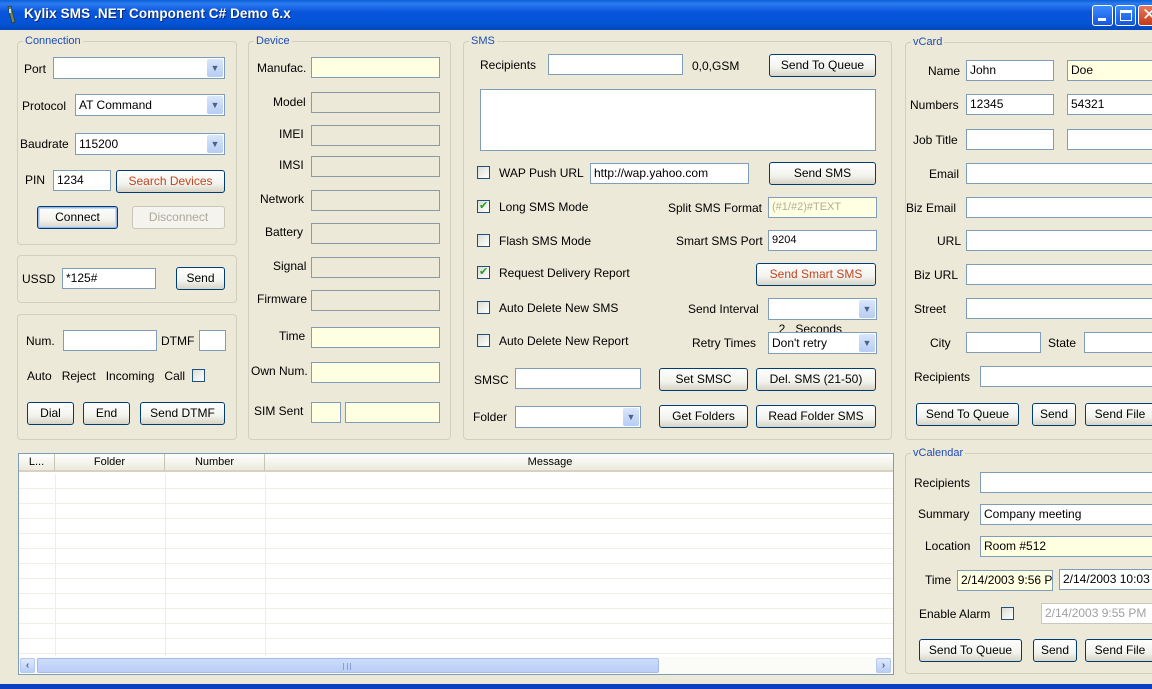  Describe the element at coordinates (1059, 274) in the screenshot. I see `biz-url-input` at that location.